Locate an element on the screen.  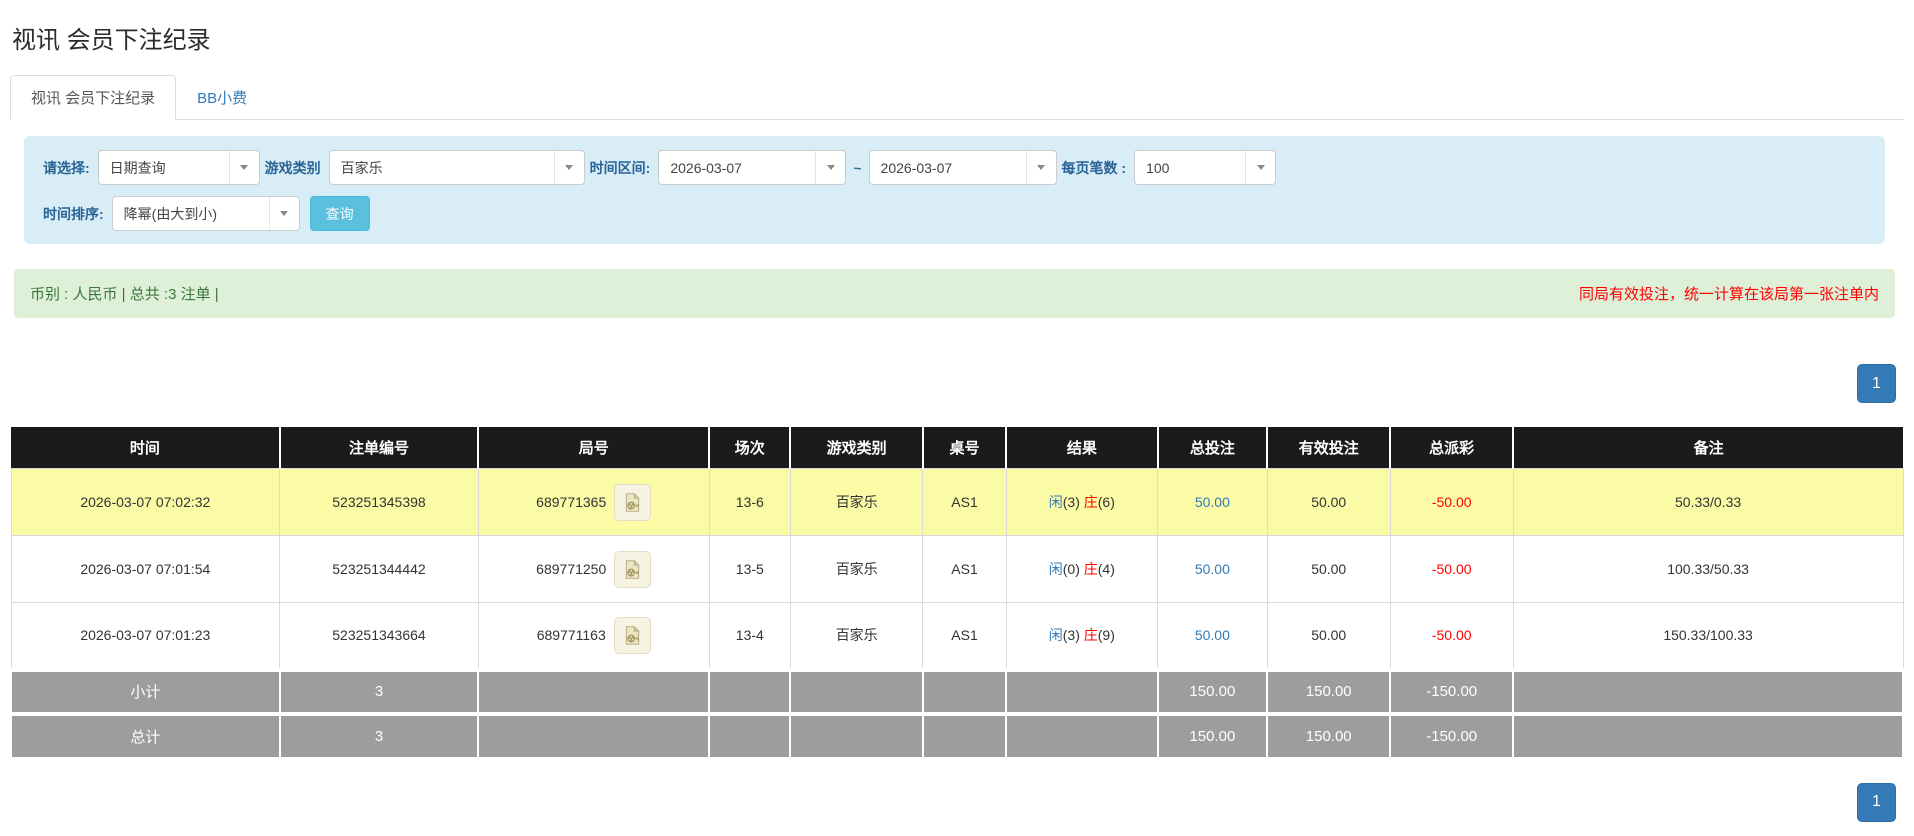
col-header-payout: 总派彩 is located at coordinates (1452, 448).